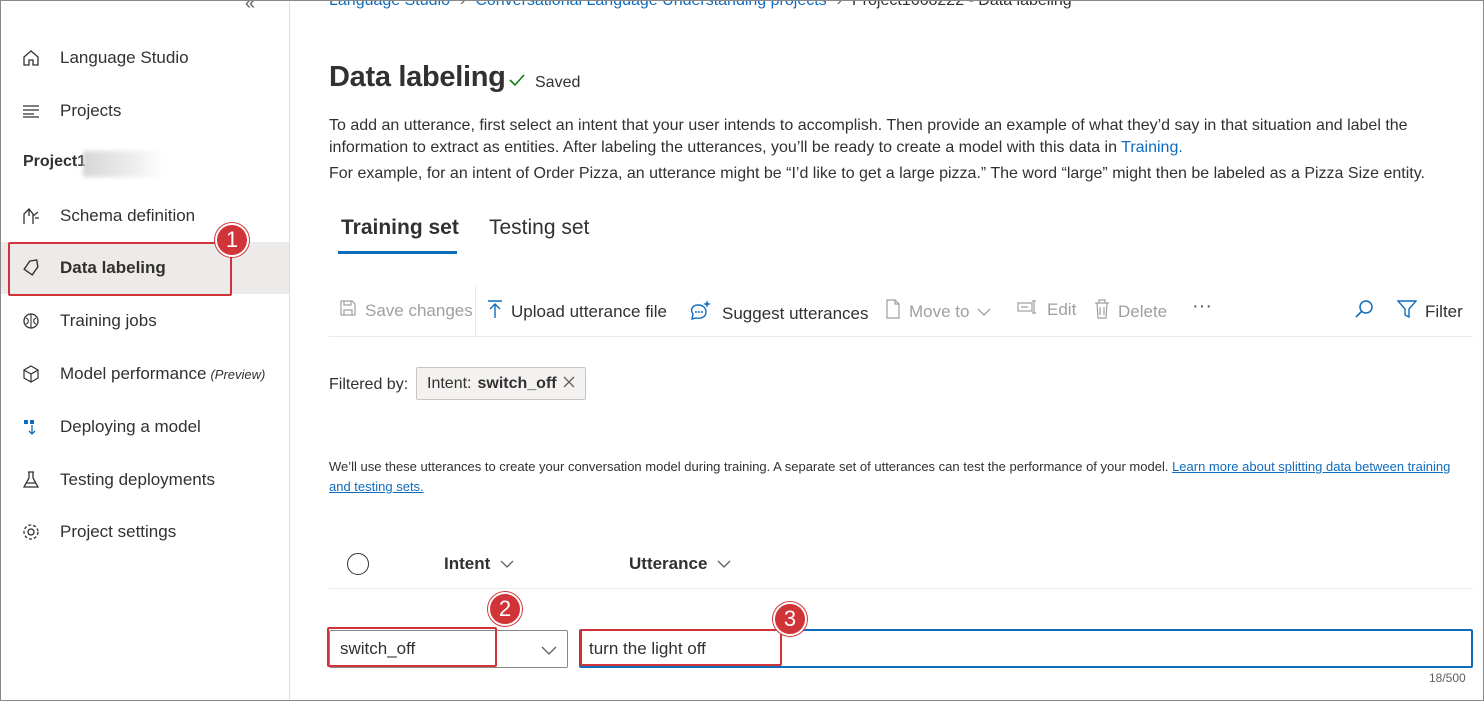 The width and height of the screenshot is (1484, 701). Describe the element at coordinates (701, 313) in the screenshot. I see `sparkle-chat-icon` at that location.